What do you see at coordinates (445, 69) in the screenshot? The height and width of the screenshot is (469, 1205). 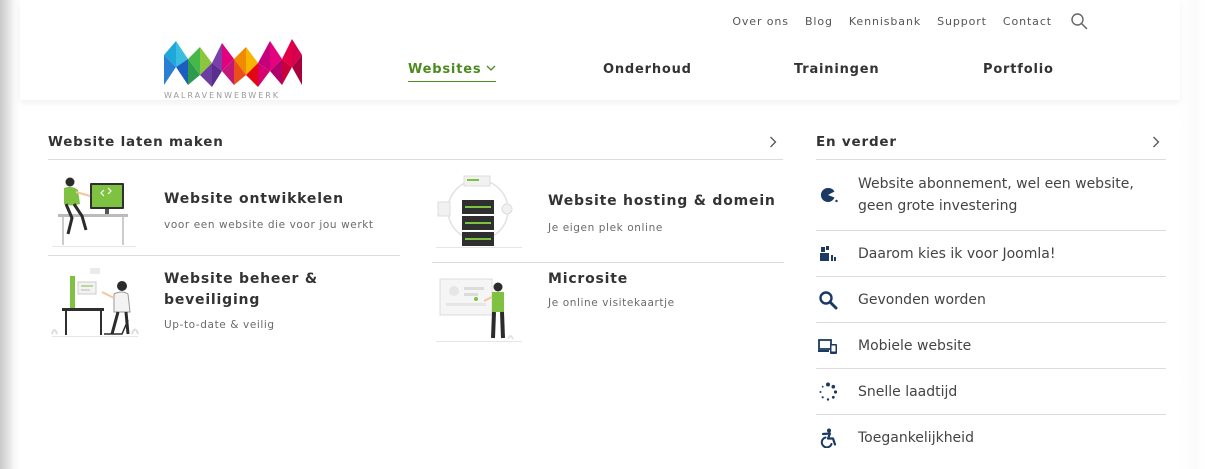 I see `nav-websites-label: Websites` at bounding box center [445, 69].